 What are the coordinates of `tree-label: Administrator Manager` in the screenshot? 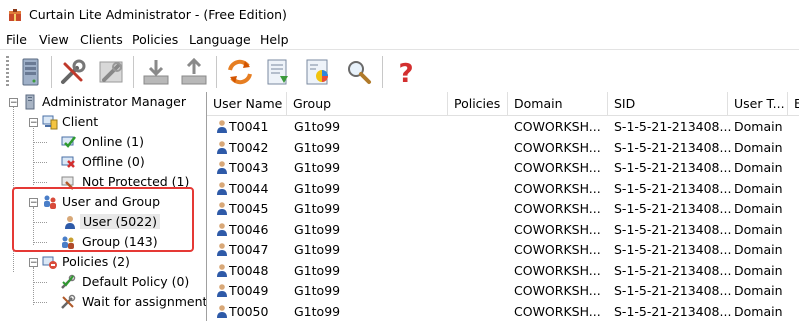 It's located at (114, 101).